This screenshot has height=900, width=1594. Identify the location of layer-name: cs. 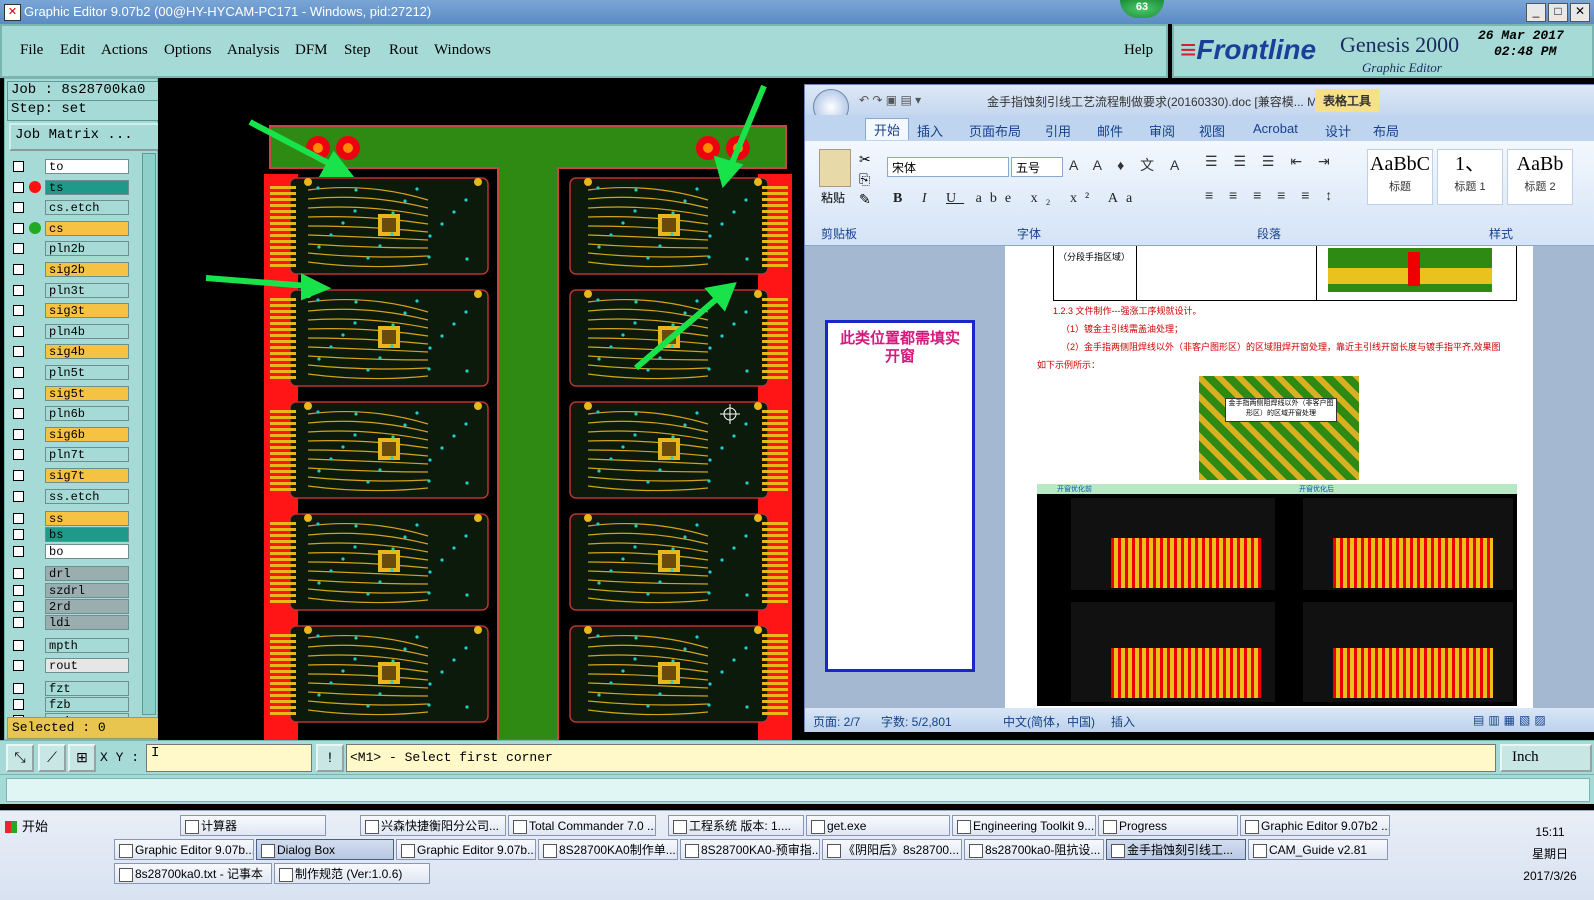
(87, 228).